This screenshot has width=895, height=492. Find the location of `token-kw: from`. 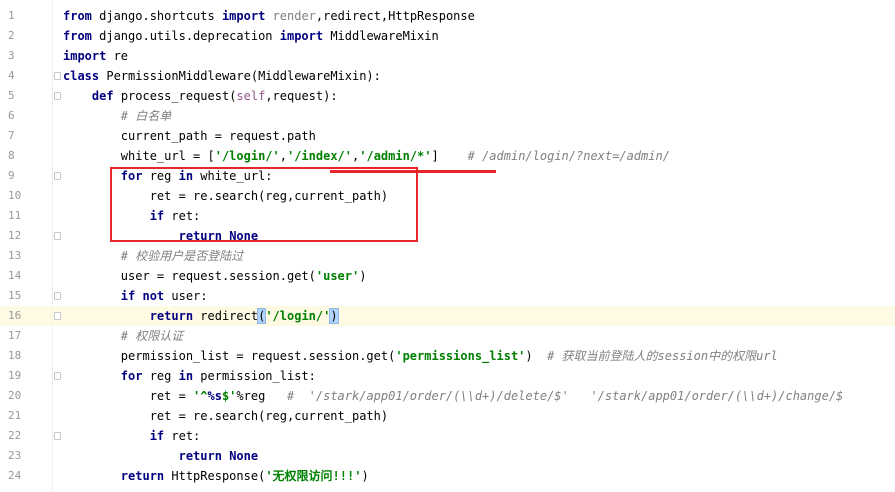

token-kw: from is located at coordinates (77, 36).